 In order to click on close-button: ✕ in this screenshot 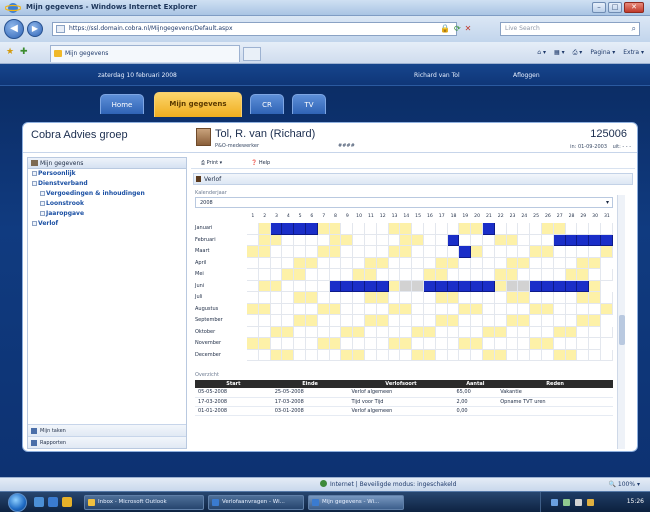, I will do `click(634, 7)`.